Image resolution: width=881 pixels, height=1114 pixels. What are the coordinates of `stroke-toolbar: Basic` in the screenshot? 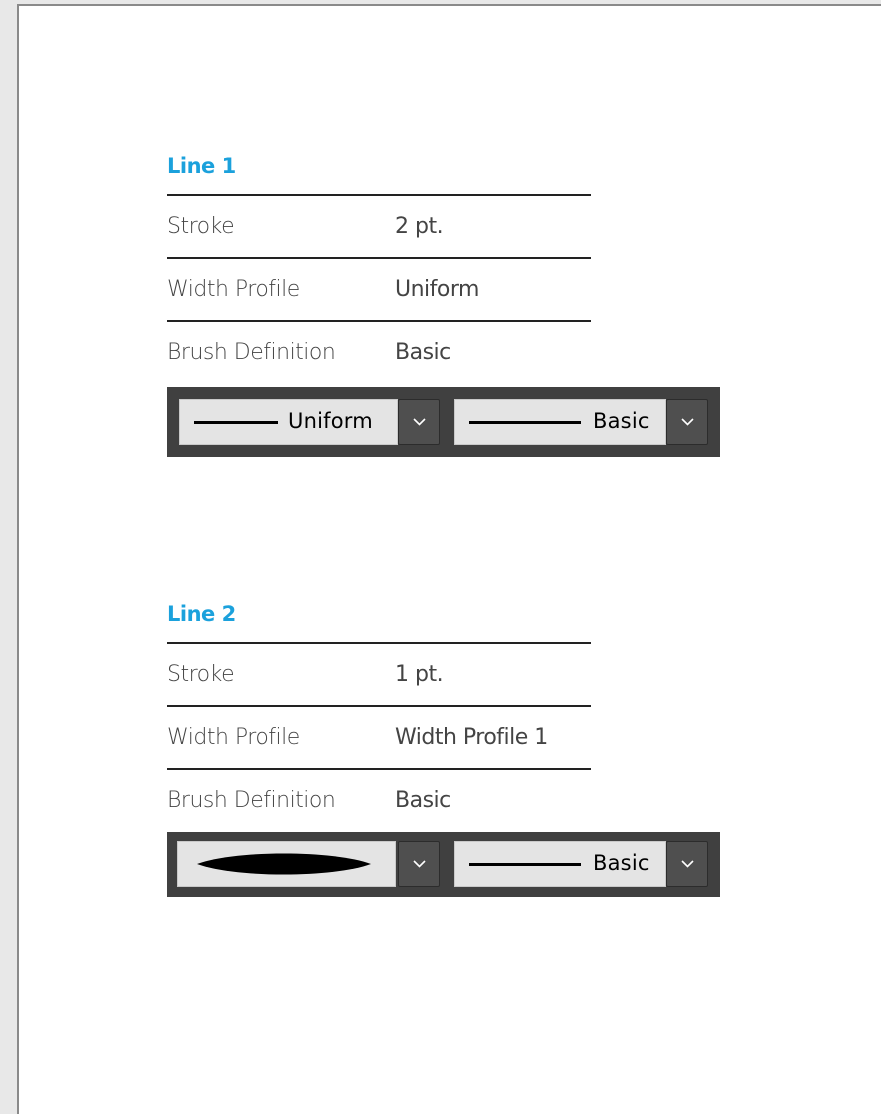 It's located at (443, 864).